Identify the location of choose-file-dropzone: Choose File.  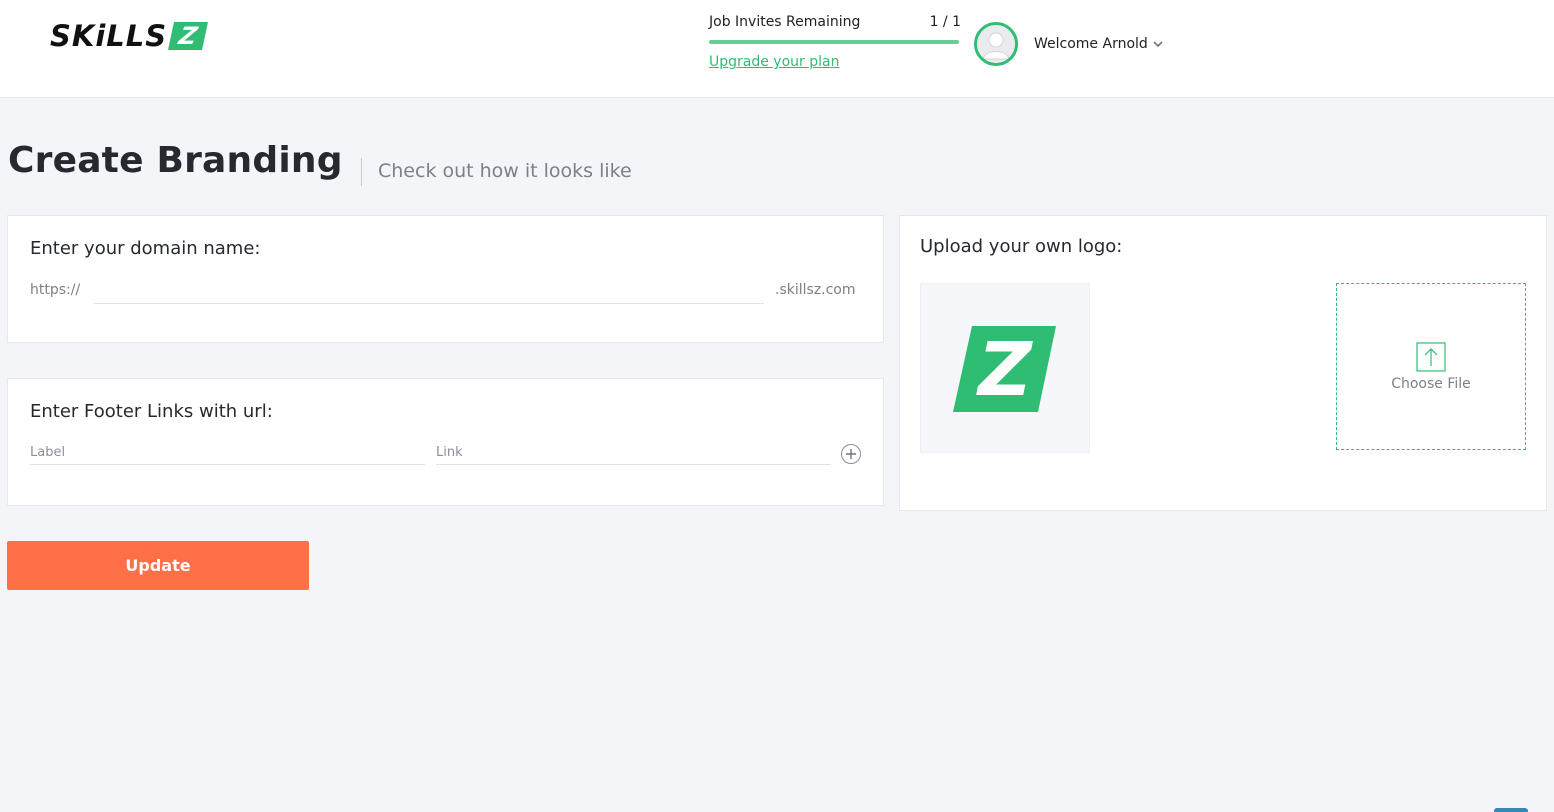
(1431, 366).